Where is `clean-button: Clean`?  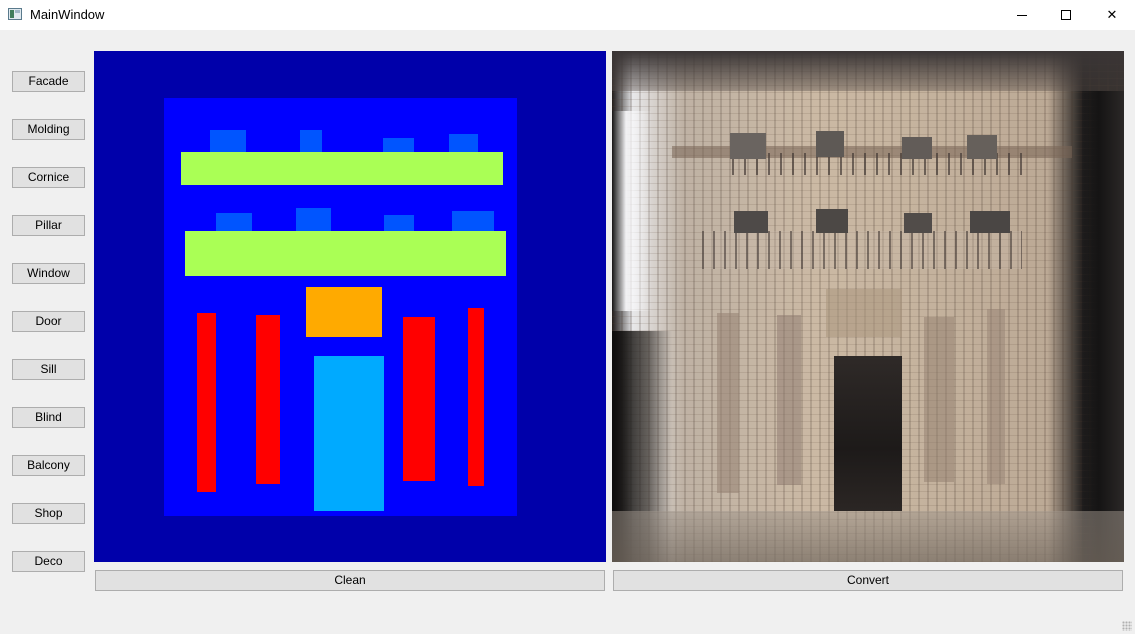 clean-button: Clean is located at coordinates (350, 580).